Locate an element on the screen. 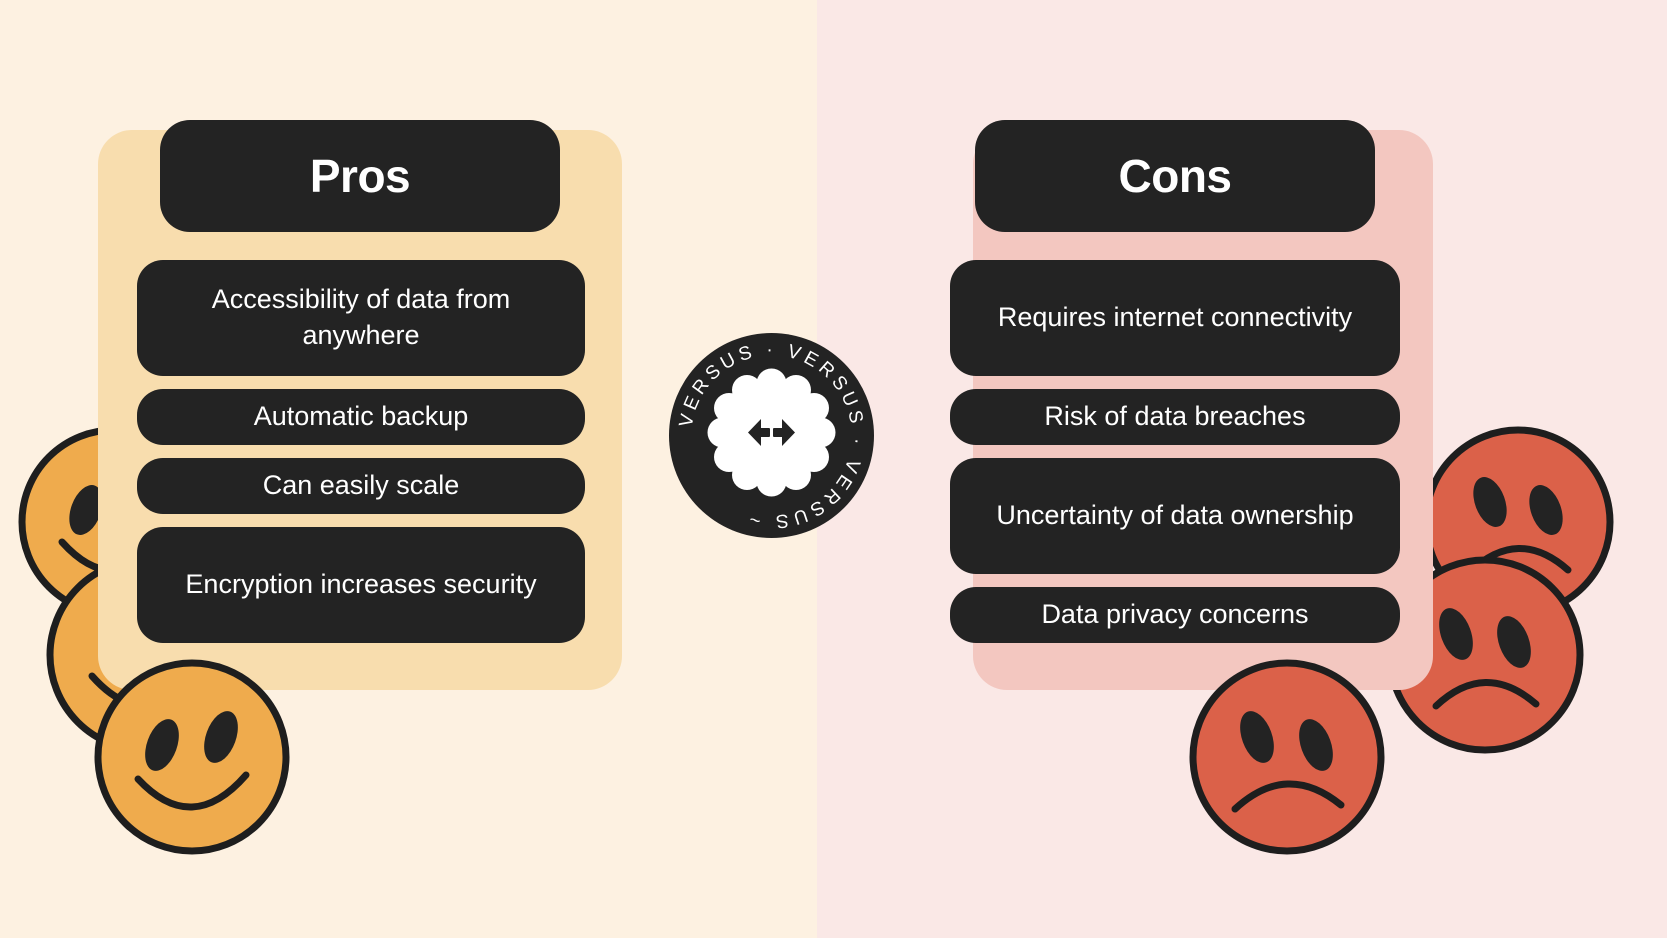 This screenshot has width=1667, height=938. cons-item-4: Data privacy concerns is located at coordinates (1175, 615).